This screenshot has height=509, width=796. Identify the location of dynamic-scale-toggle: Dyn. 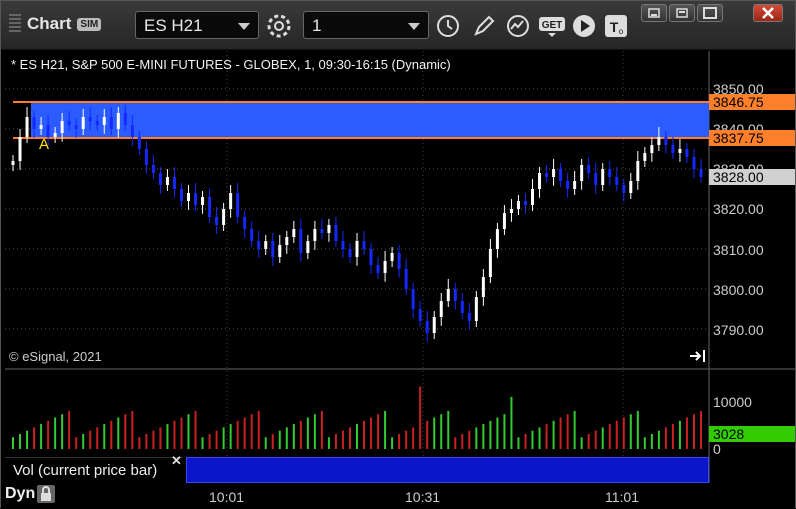
(30, 494).